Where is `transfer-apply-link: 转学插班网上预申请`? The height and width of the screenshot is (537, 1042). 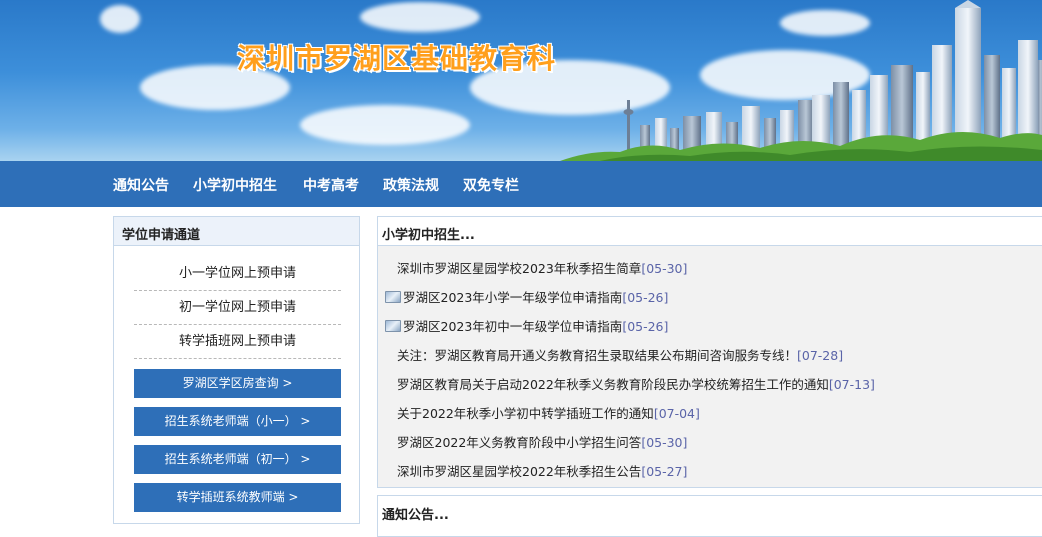
transfer-apply-link: 转学插班网上预申请 is located at coordinates (237, 342).